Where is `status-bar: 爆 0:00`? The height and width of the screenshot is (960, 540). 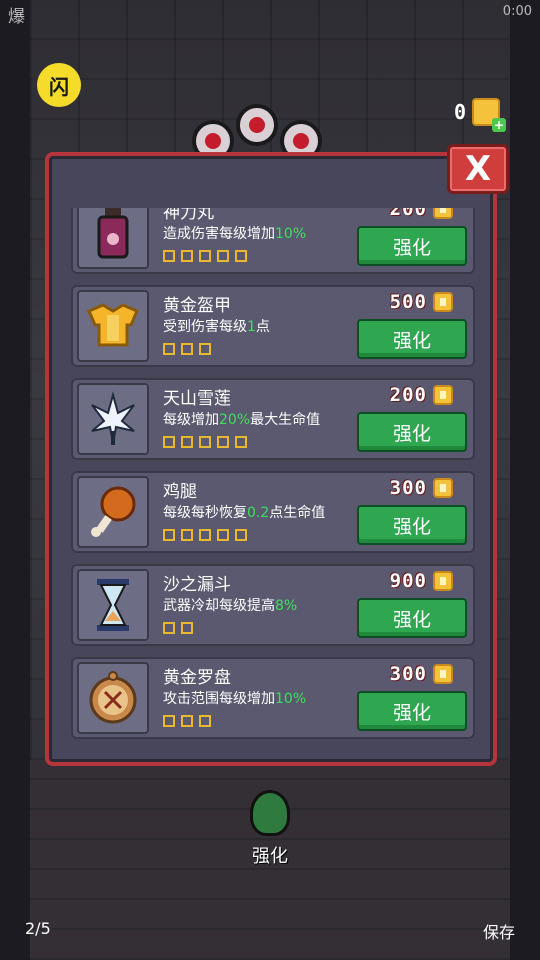
status-bar: 爆 0:00 is located at coordinates (270, 13).